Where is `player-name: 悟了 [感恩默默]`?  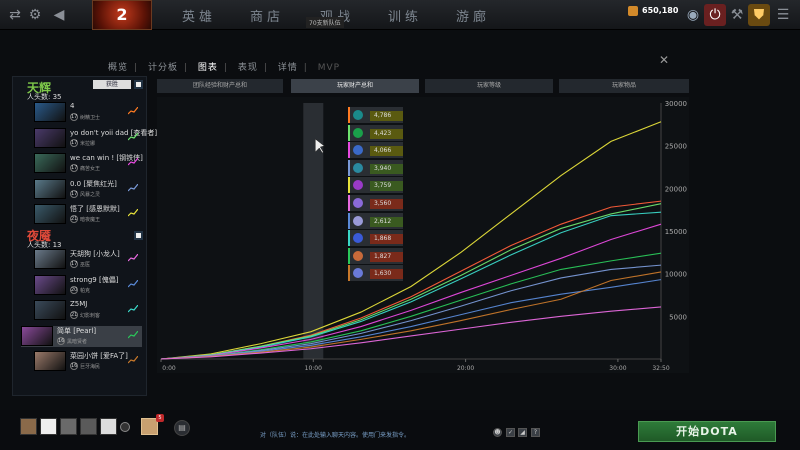 player-name: 悟了 [感恩默默] is located at coordinates (95, 209).